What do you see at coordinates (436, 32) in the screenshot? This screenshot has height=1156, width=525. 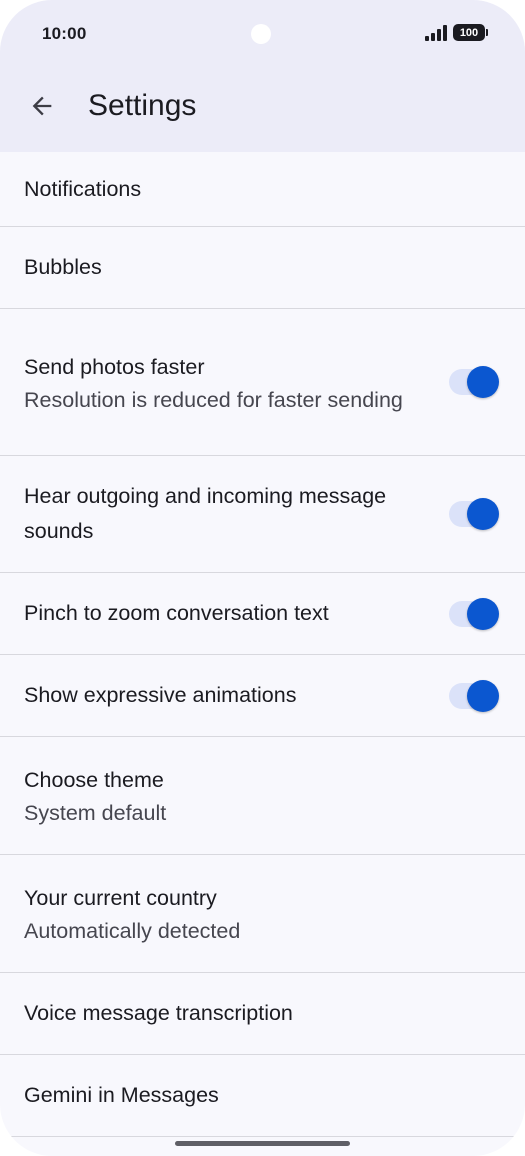 I see `signal-icon` at bounding box center [436, 32].